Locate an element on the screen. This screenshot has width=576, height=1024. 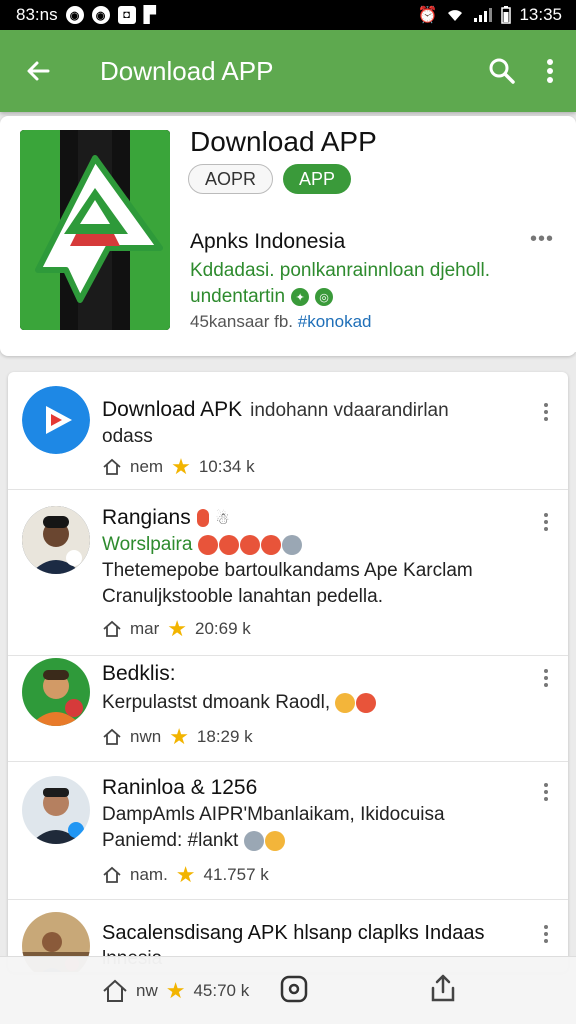
app-icon: ▛ is located at coordinates (149, 15).